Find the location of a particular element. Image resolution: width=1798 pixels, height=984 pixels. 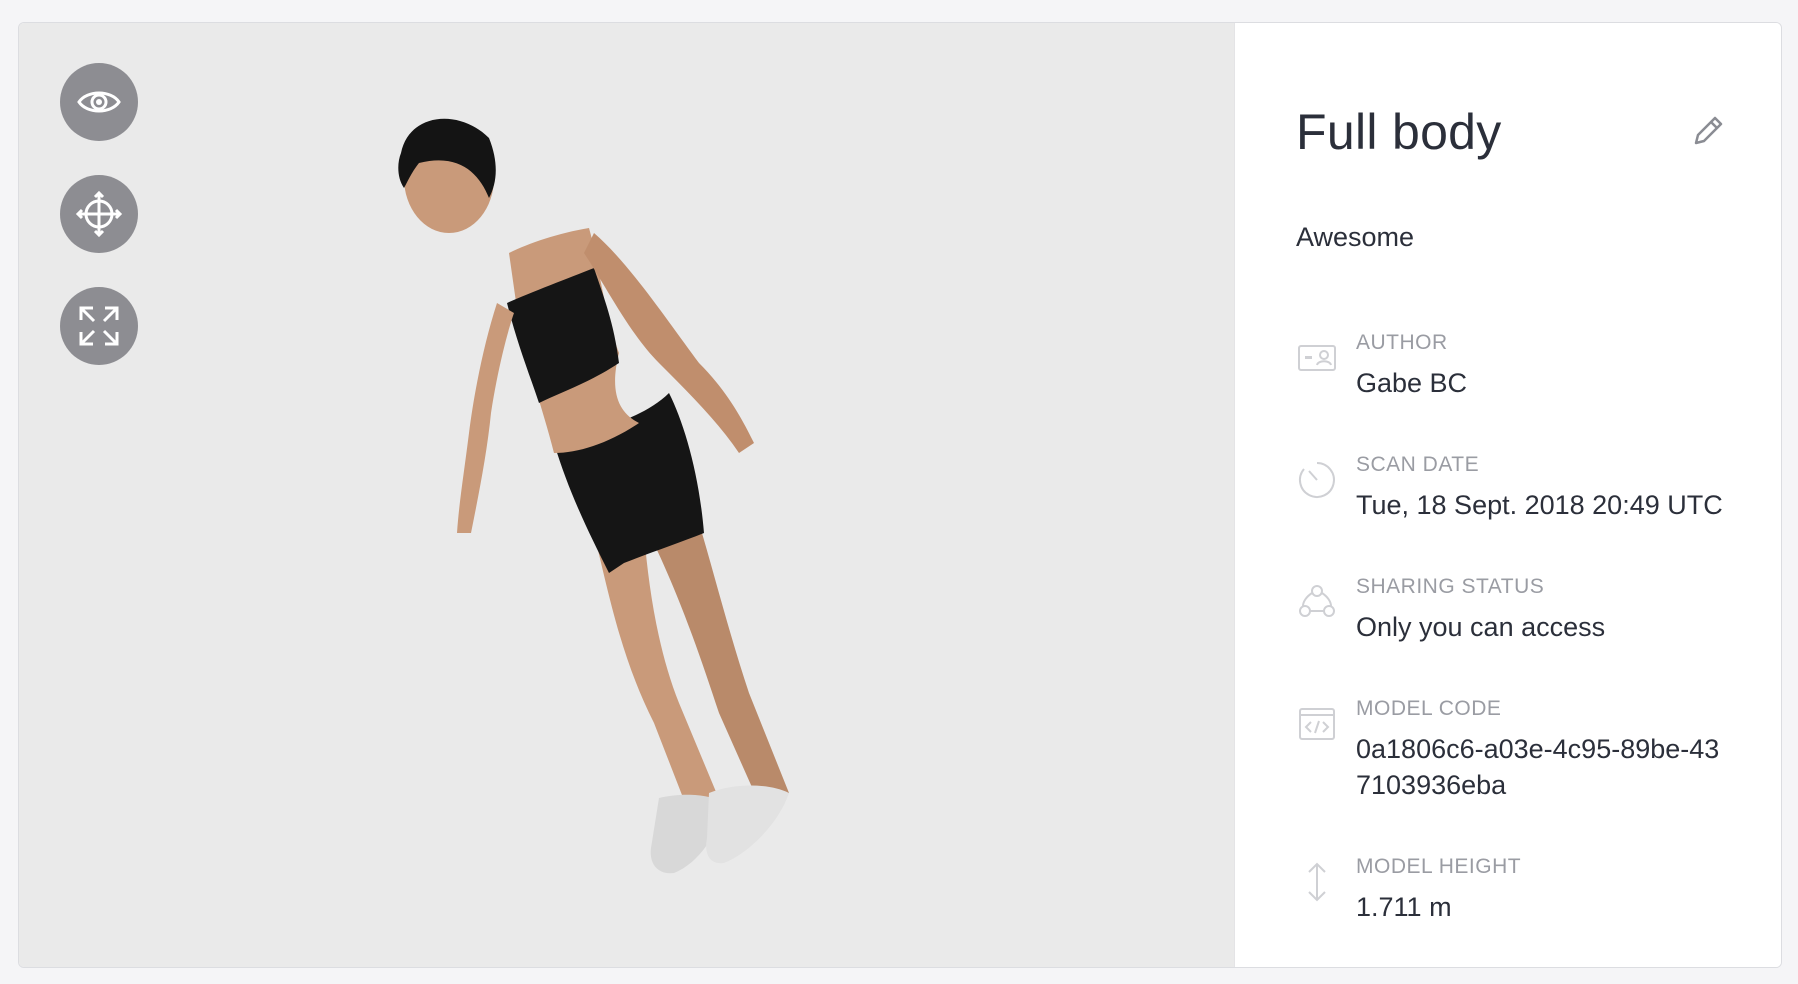

model-height-field: MODEL HEIGHT 1.711 m is located at coordinates (1516, 886).